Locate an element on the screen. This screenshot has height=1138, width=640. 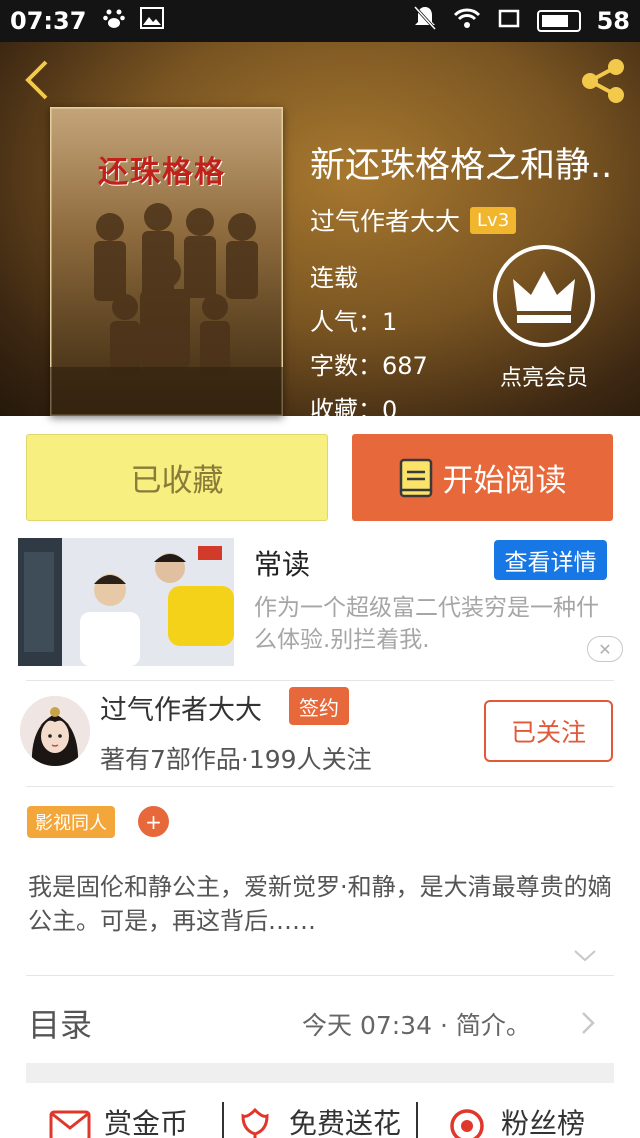
reward-coins-button: 赏金币 is located at coordinates (118, 1119).